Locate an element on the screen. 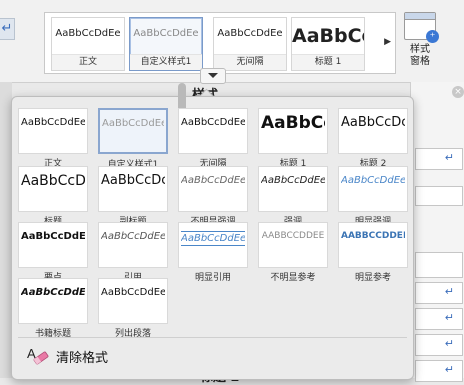 The width and height of the screenshot is (464, 385). styles-pane-label: 样式 窗格 is located at coordinates (420, 55).